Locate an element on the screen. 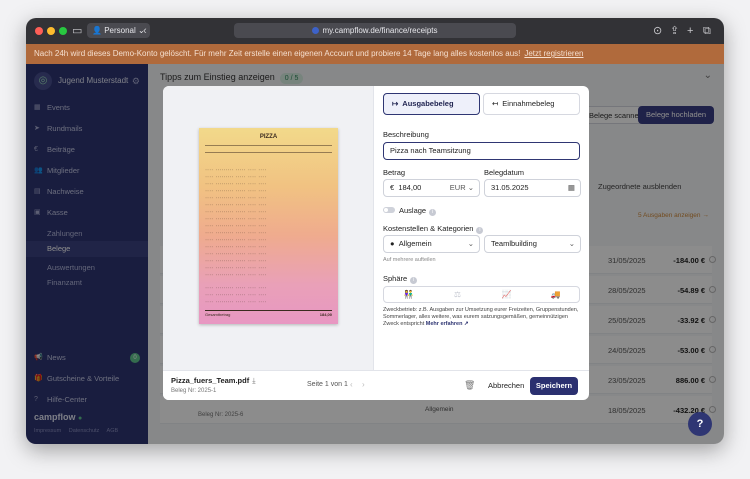 The image size is (750, 479). cost-center-select: ● Allgemein ⌄ is located at coordinates (431, 244).